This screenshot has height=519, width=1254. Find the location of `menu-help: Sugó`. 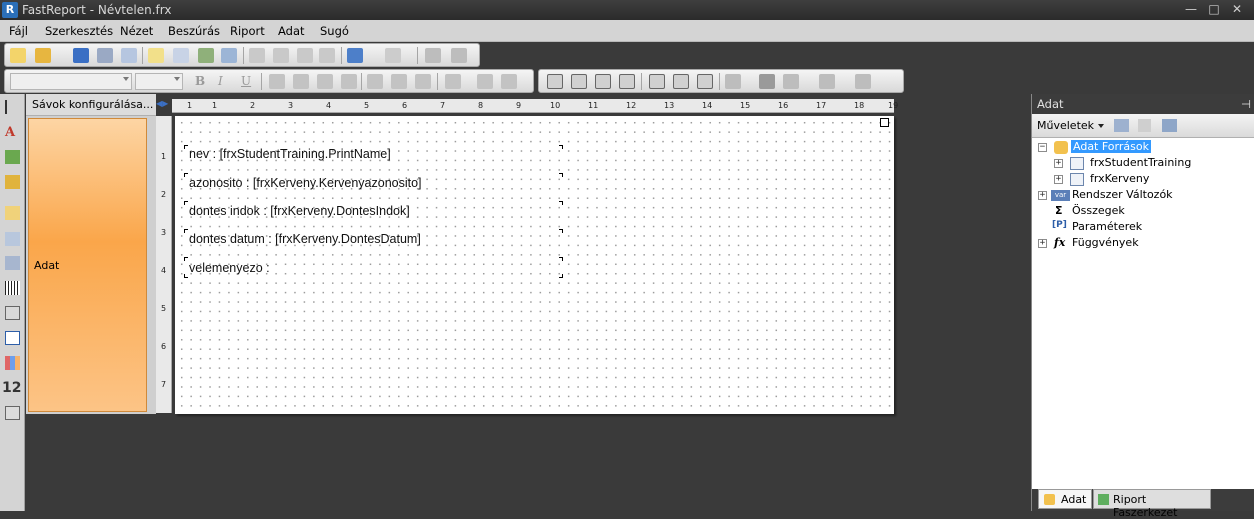

menu-help: Sugó is located at coordinates (334, 31).